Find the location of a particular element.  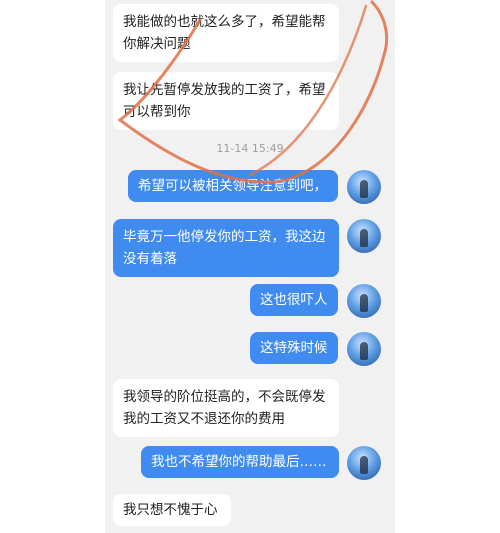

message-received: 我能做的也就这么多了，希望能帮你解决问题 is located at coordinates (226, 33).